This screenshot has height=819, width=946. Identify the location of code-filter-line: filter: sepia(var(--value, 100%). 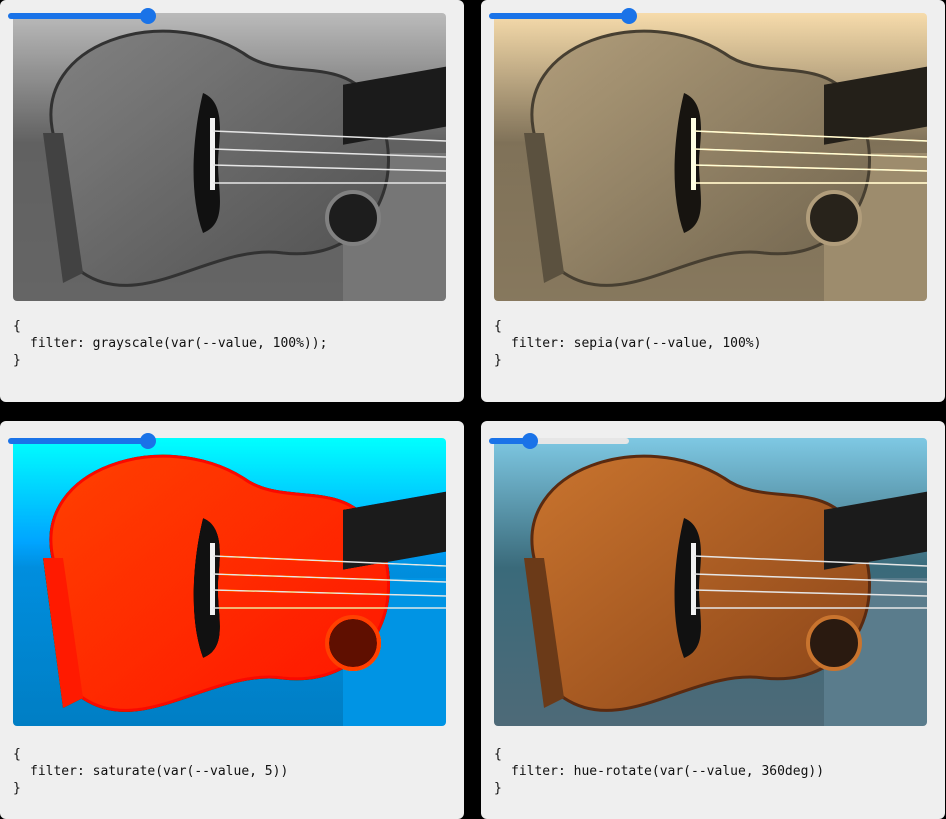
(636, 343).